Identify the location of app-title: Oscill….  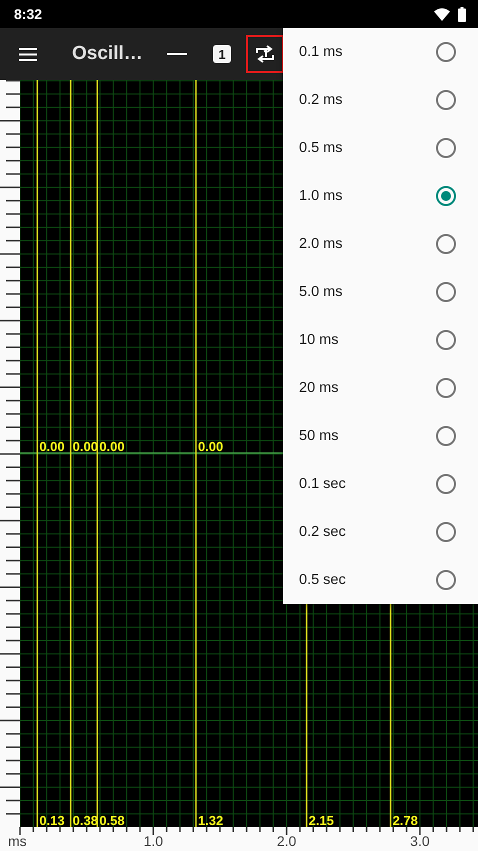
(108, 54).